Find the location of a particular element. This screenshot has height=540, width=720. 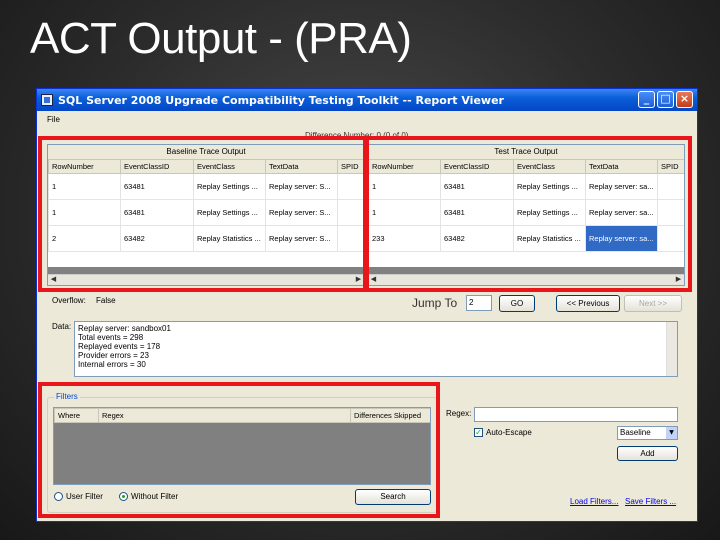

test-header: Test Trace Output is located at coordinates (526, 152).